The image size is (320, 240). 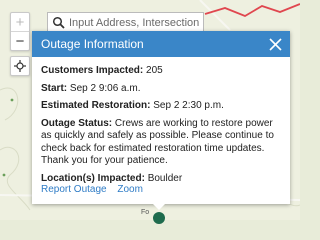 What do you see at coordinates (92, 44) in the screenshot?
I see `popup-title: Outage Information` at bounding box center [92, 44].